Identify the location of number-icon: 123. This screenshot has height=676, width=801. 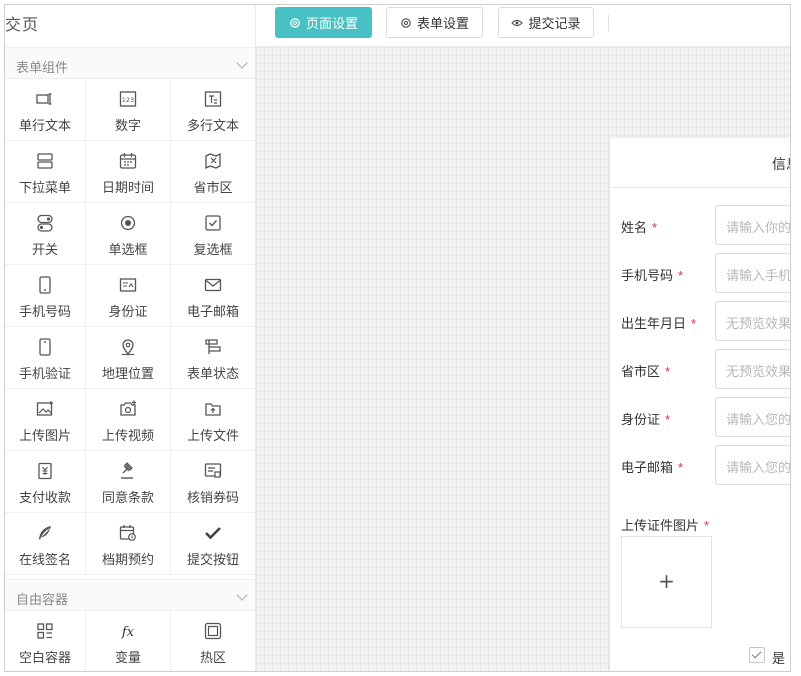
(128, 99).